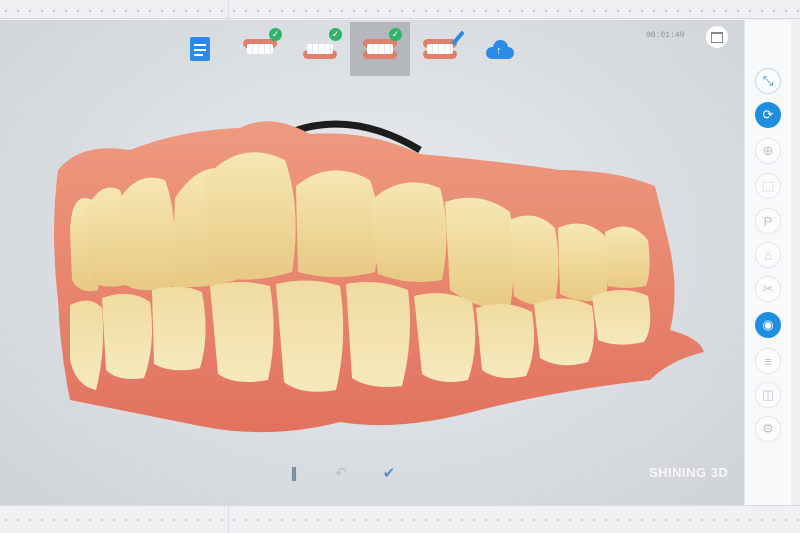 The height and width of the screenshot is (533, 800). Describe the element at coordinates (768, 186) in the screenshot. I see `tooth-select-button: ⬚` at that location.